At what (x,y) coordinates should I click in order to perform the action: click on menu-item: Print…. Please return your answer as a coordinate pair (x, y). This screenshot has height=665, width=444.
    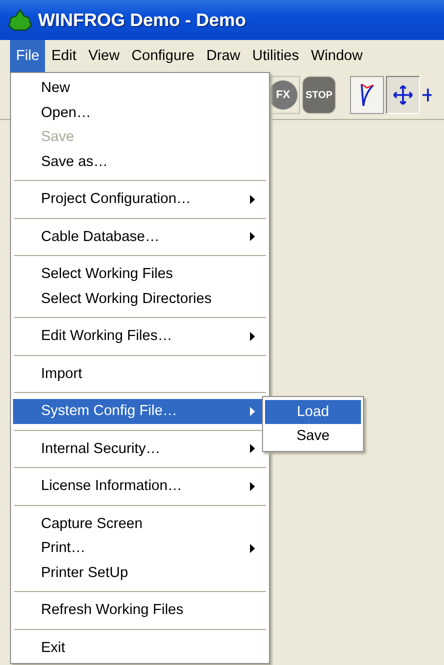
    Looking at the image, I should click on (140, 548).